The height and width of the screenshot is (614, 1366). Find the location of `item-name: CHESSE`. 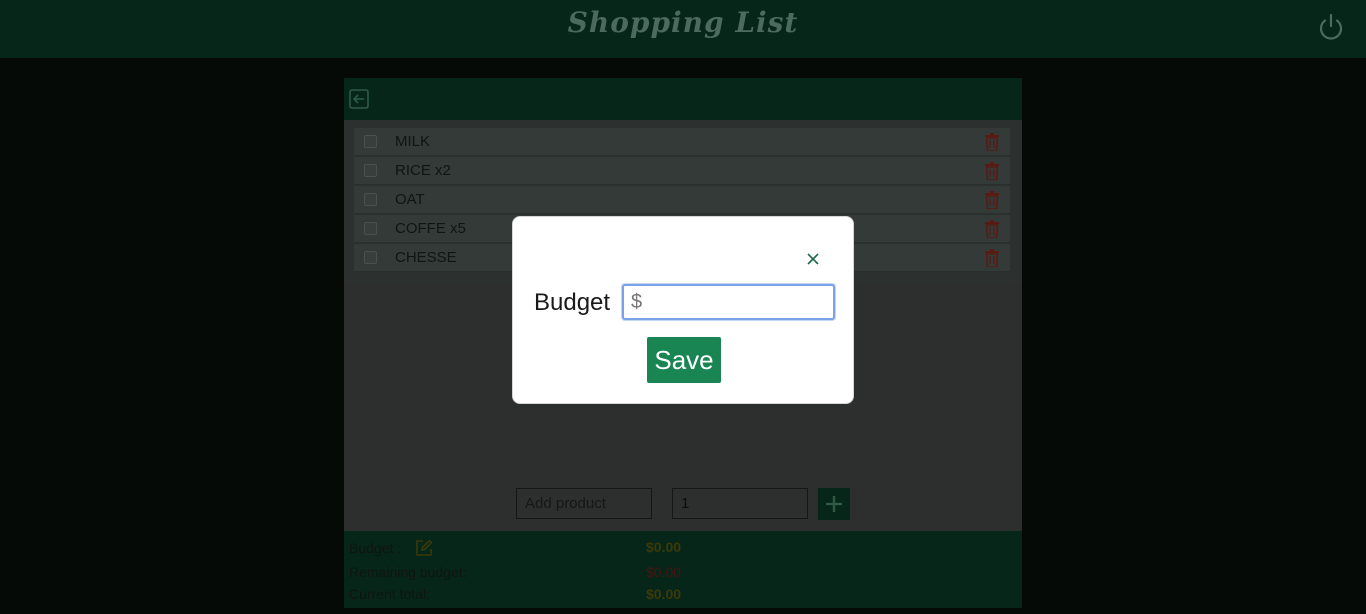

item-name: CHESSE is located at coordinates (426, 257).